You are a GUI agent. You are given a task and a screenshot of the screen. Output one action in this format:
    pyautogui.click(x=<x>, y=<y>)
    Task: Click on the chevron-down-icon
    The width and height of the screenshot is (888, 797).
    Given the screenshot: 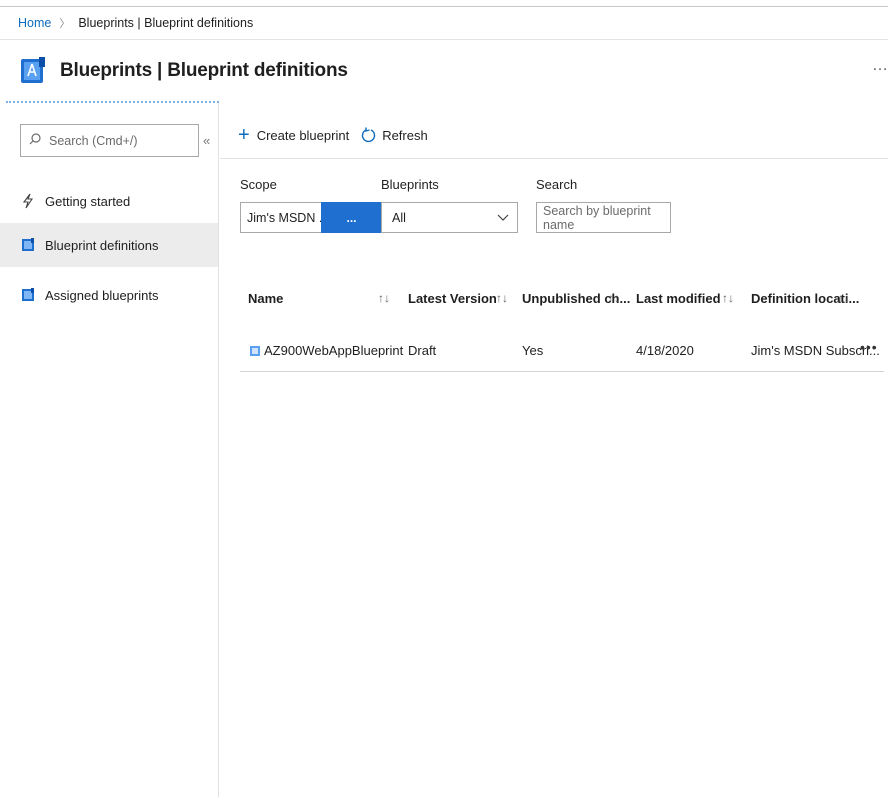 What is the action you would take?
    pyautogui.click(x=503, y=218)
    